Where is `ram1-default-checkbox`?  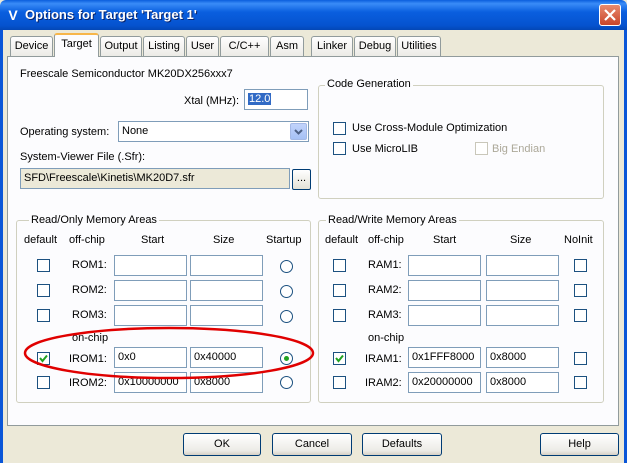 ram1-default-checkbox is located at coordinates (339, 265).